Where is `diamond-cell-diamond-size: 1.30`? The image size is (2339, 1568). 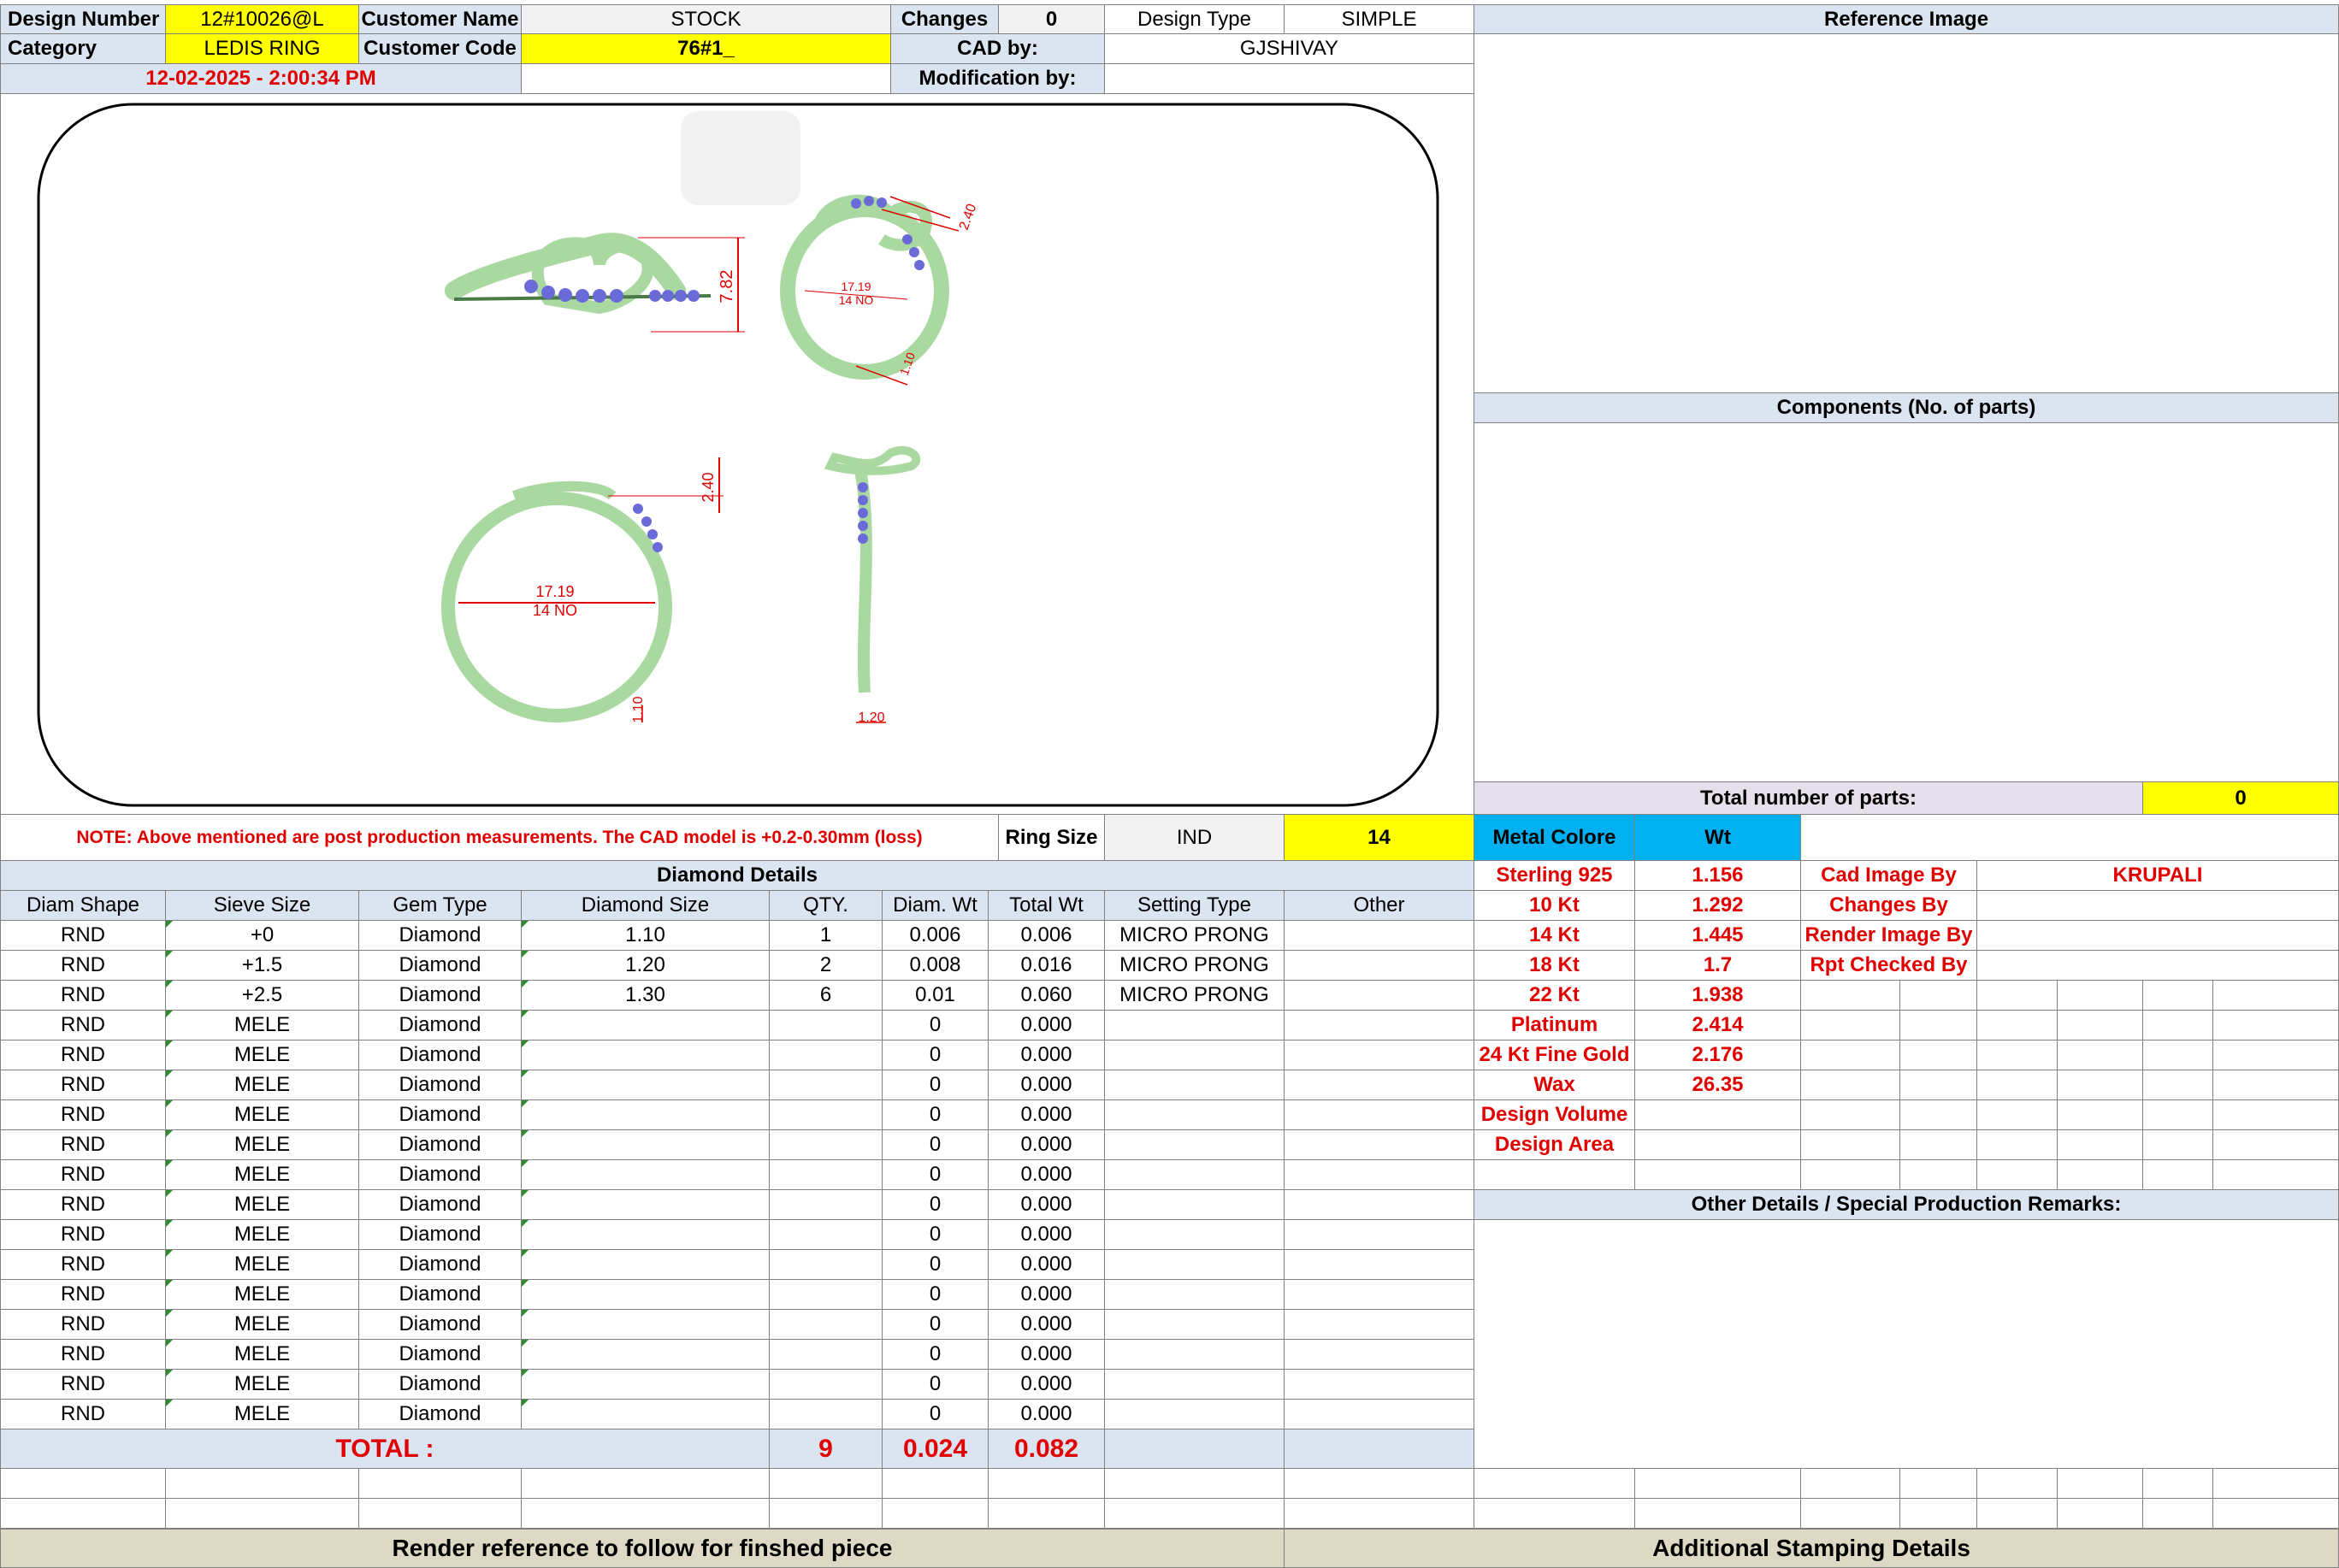
diamond-cell-diamond-size: 1.30 is located at coordinates (646, 996).